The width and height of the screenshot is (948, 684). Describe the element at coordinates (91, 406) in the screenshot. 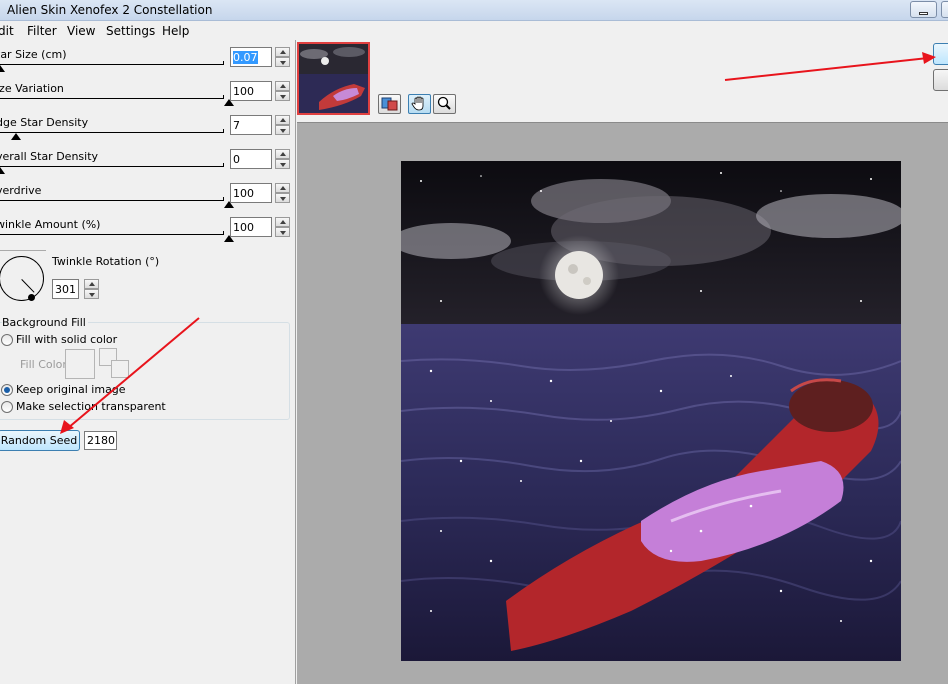

I see `make-transparent-label: Make selection transparent` at that location.